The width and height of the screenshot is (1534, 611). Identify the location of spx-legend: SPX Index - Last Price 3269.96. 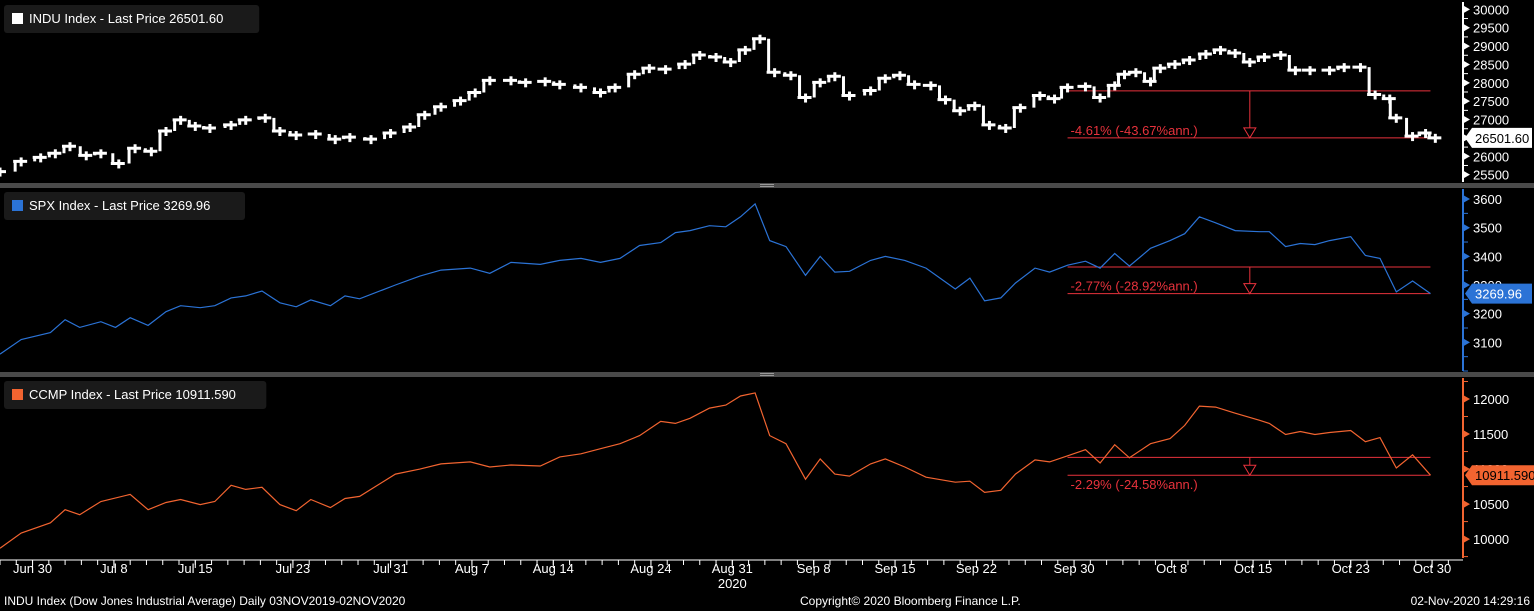
(124, 206).